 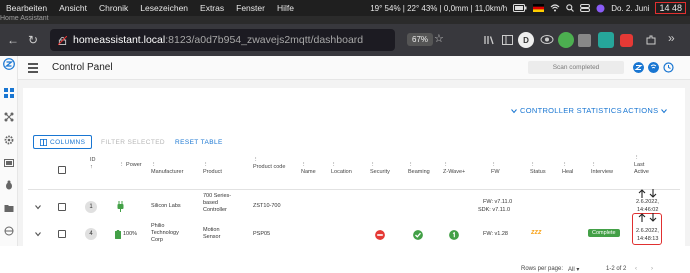 What do you see at coordinates (212, 169) in the screenshot?
I see `col-header-product: ⋮ Product` at bounding box center [212, 169].